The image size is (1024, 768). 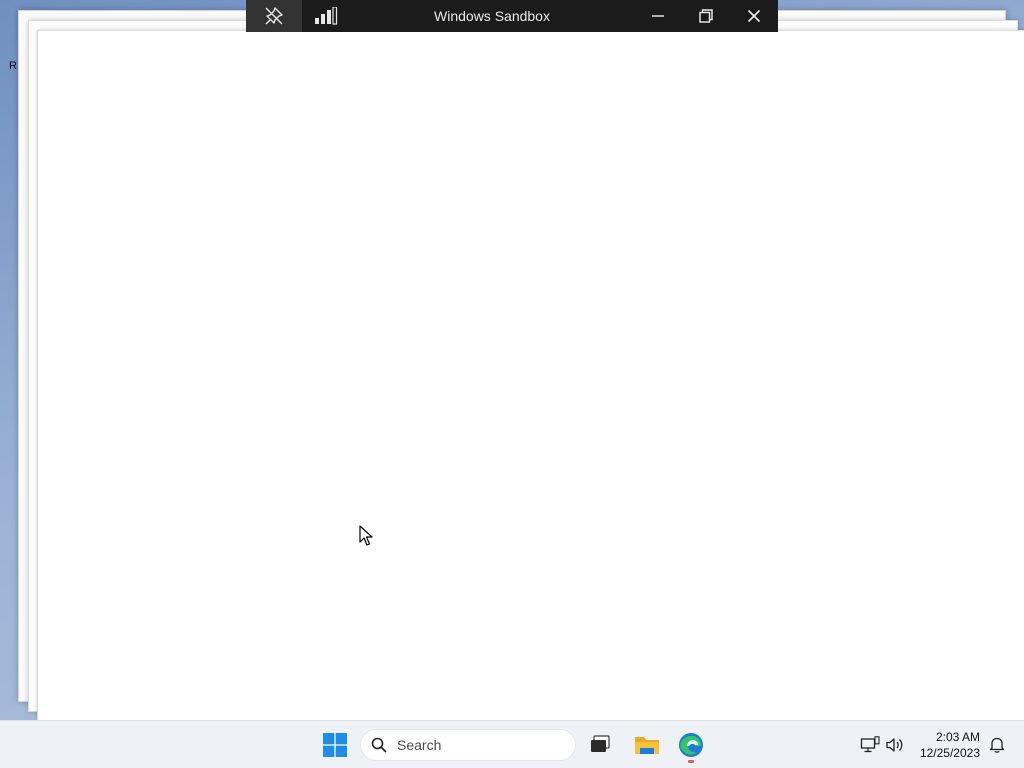 I want to click on close-button, so click(x=754, y=16).